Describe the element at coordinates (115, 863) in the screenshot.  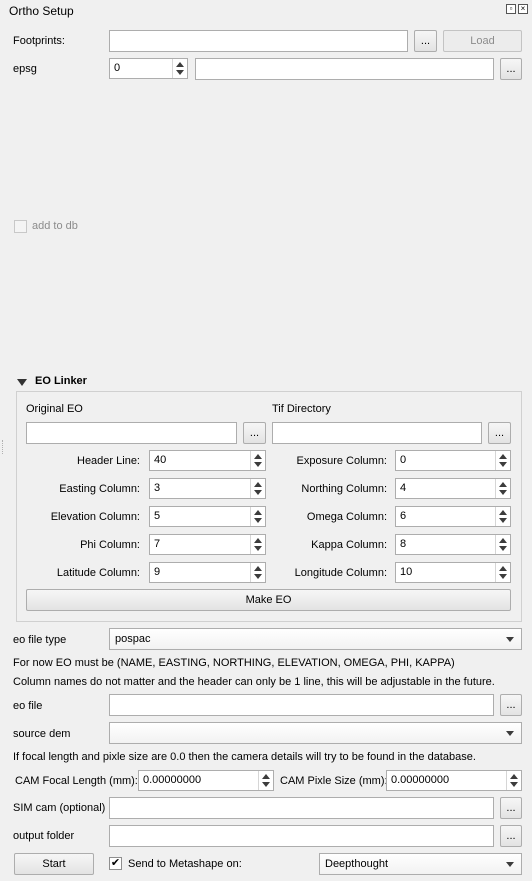
I see `send-to-metashape-checkbox: ✔` at that location.